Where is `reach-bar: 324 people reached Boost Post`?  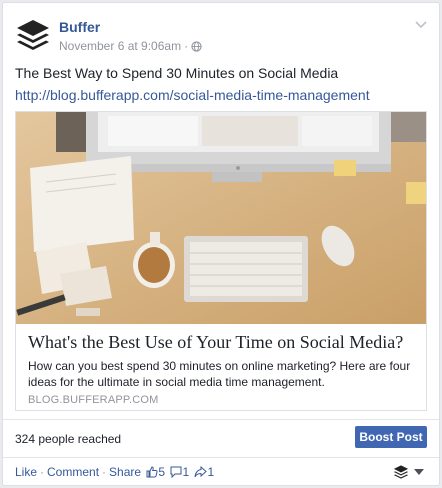
reach-bar: 324 people reached Boost Post is located at coordinates (221, 438).